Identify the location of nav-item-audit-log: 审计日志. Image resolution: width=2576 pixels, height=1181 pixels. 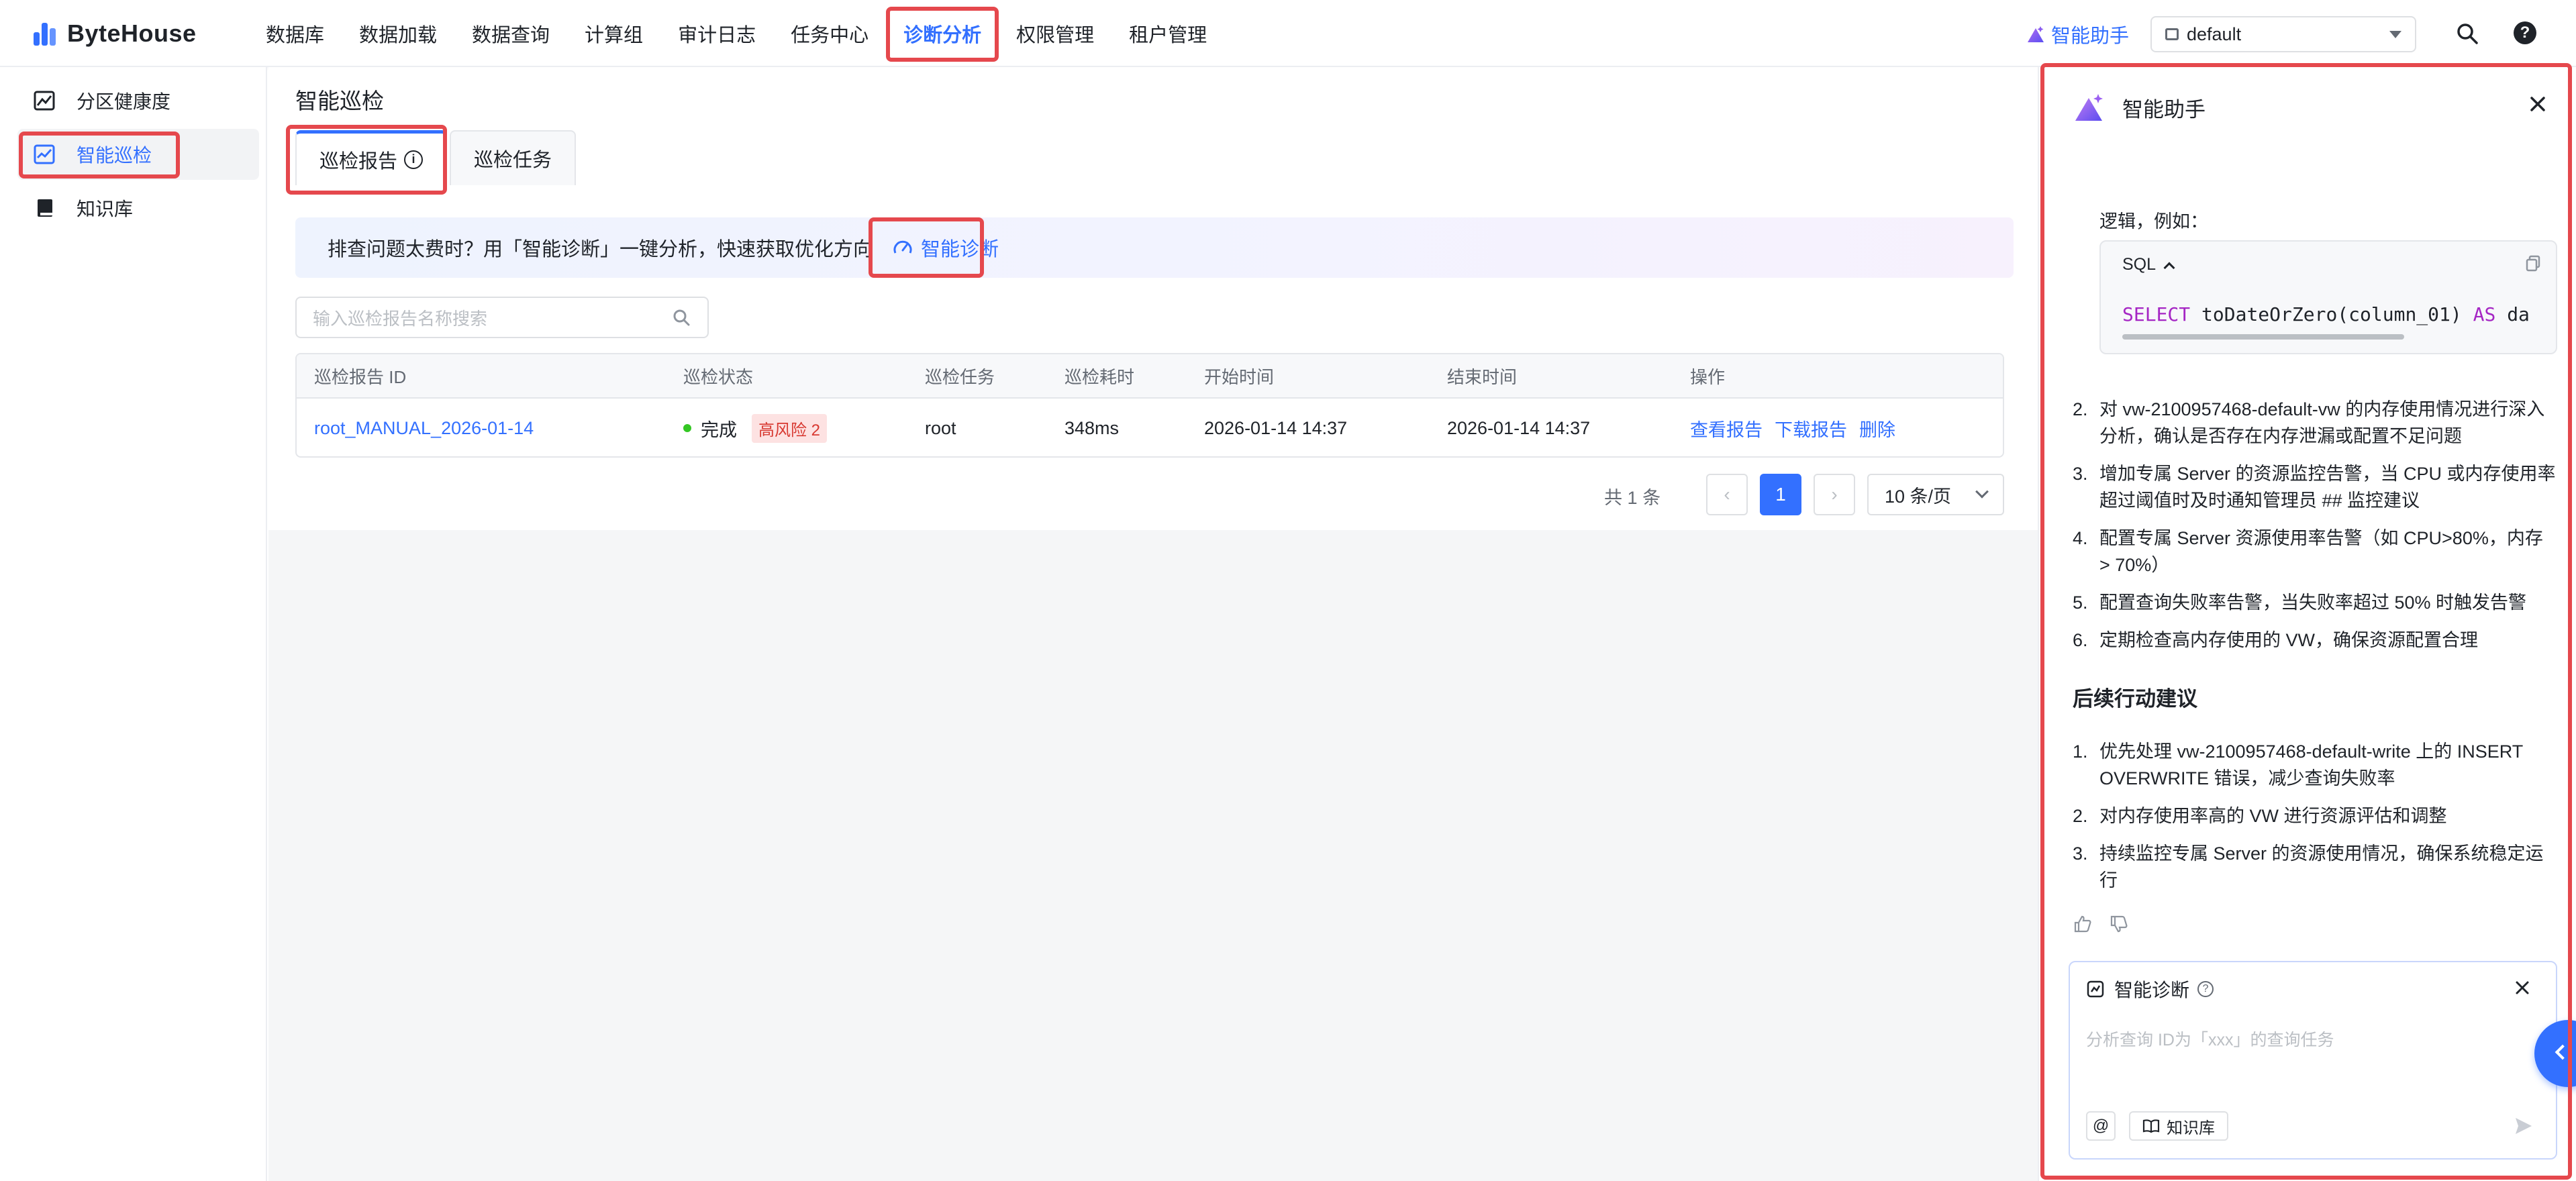
(716, 33).